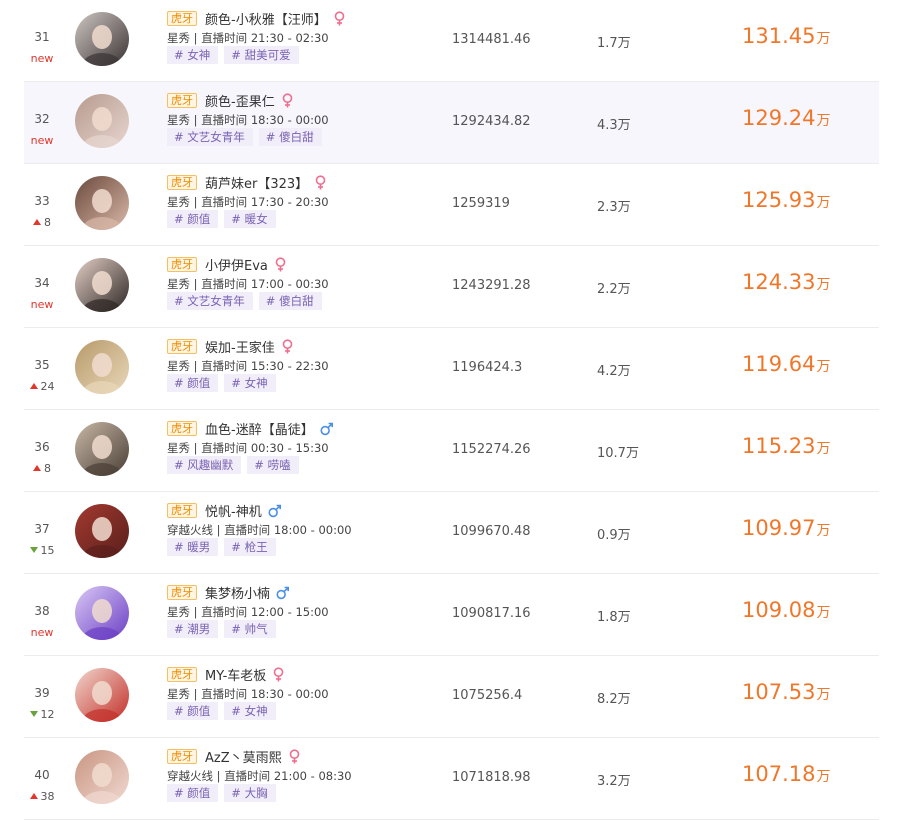  What do you see at coordinates (248, 612) in the screenshot?
I see `stream-info: 星秀 | 直播时间 12:00 - 15:00` at bounding box center [248, 612].